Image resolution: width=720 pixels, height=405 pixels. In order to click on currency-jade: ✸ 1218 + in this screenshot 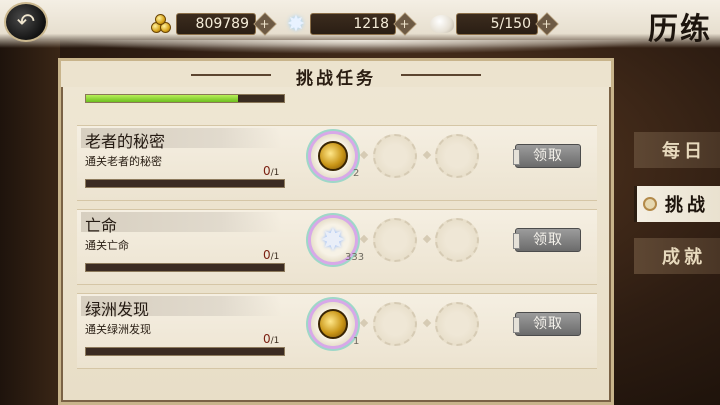, I will do `click(349, 24)`.